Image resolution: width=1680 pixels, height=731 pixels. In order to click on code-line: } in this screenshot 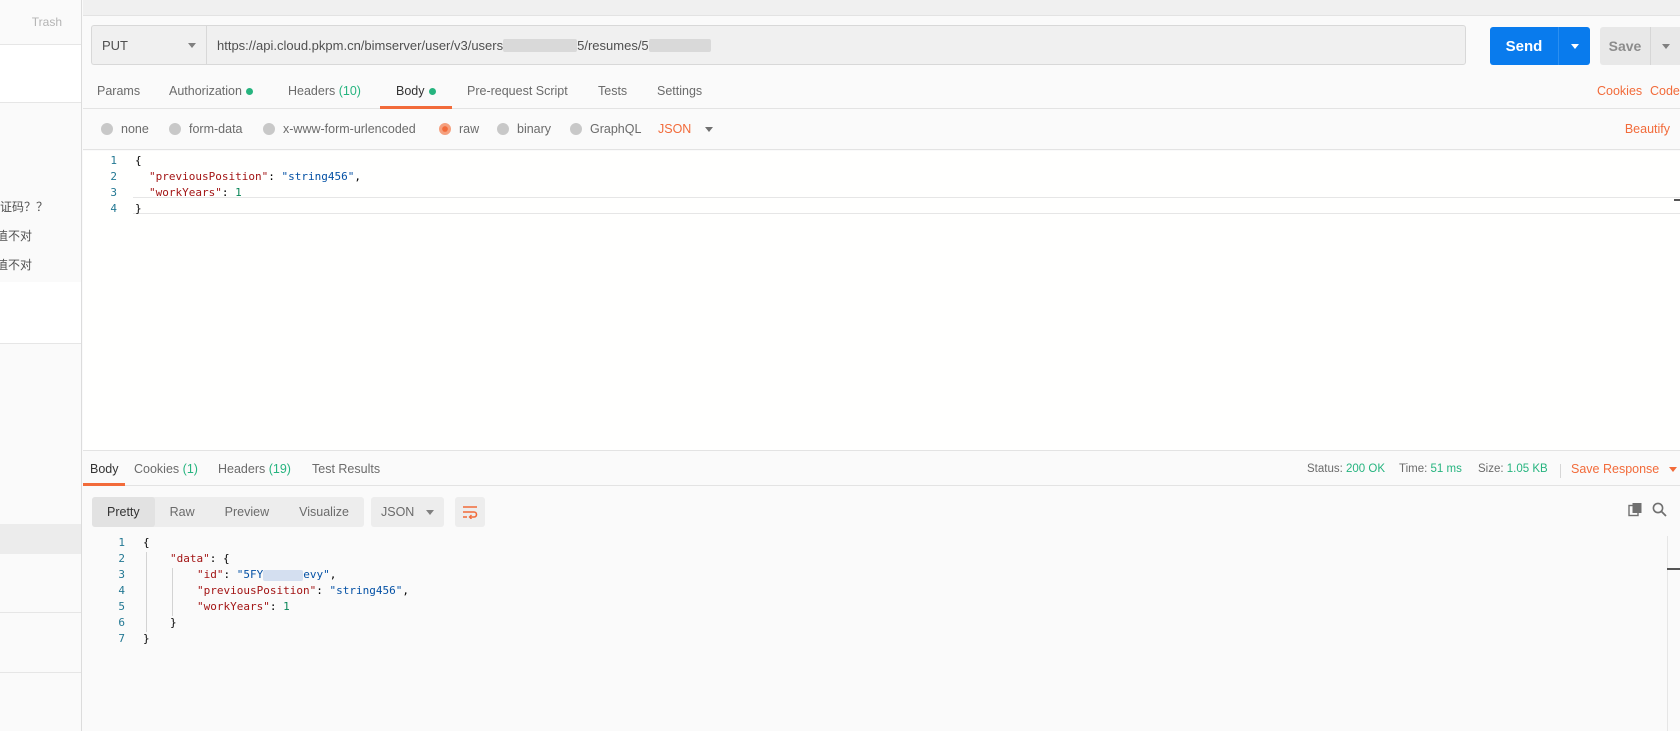, I will do `click(173, 622)`.